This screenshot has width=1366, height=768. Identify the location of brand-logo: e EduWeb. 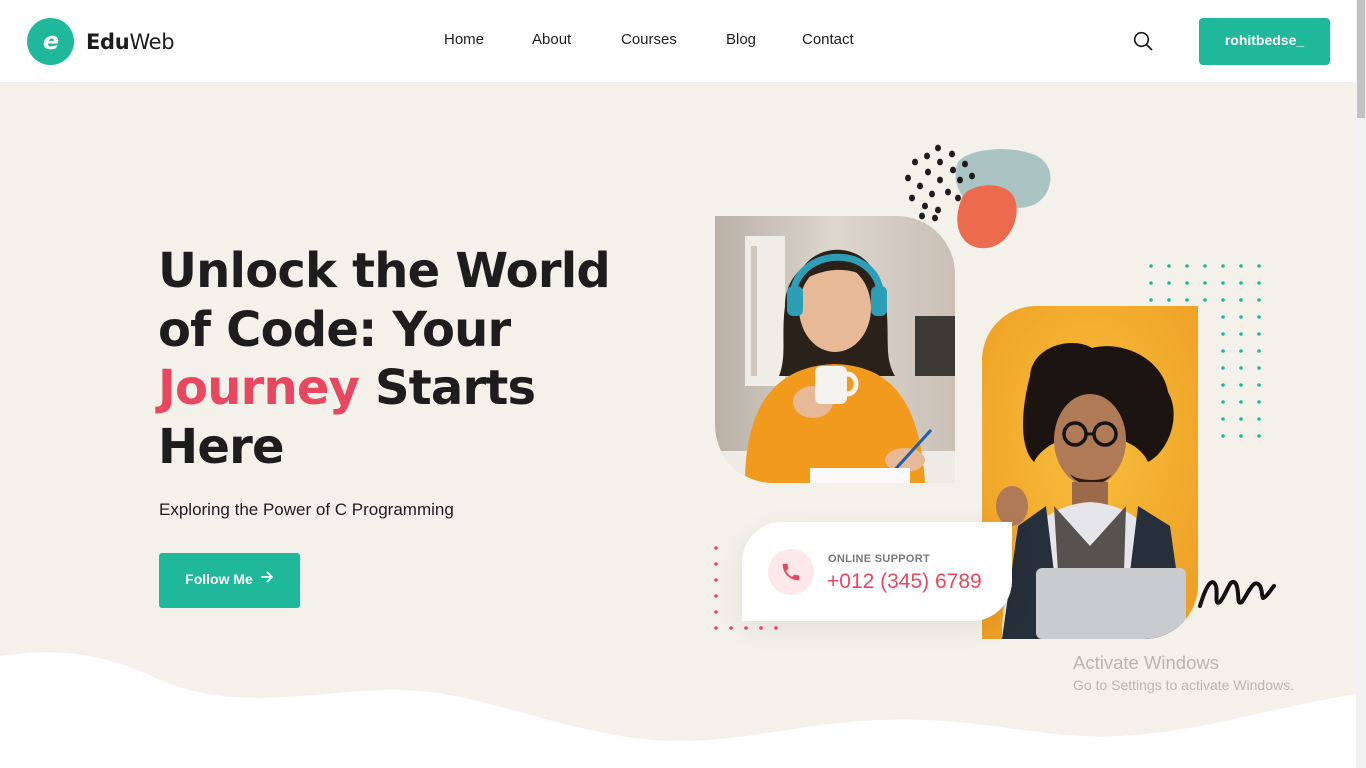
(101, 41).